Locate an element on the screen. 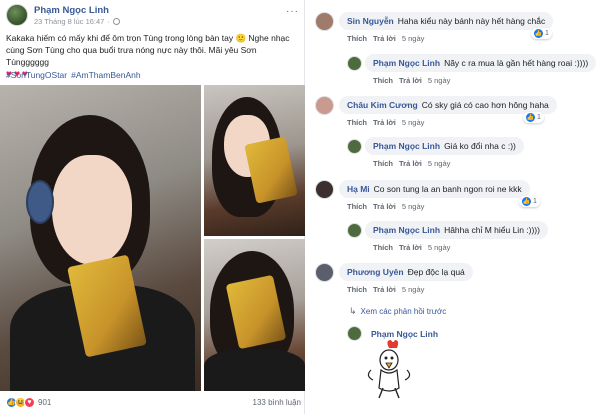 The image size is (600, 414). shirt-shape is located at coordinates (254, 370).